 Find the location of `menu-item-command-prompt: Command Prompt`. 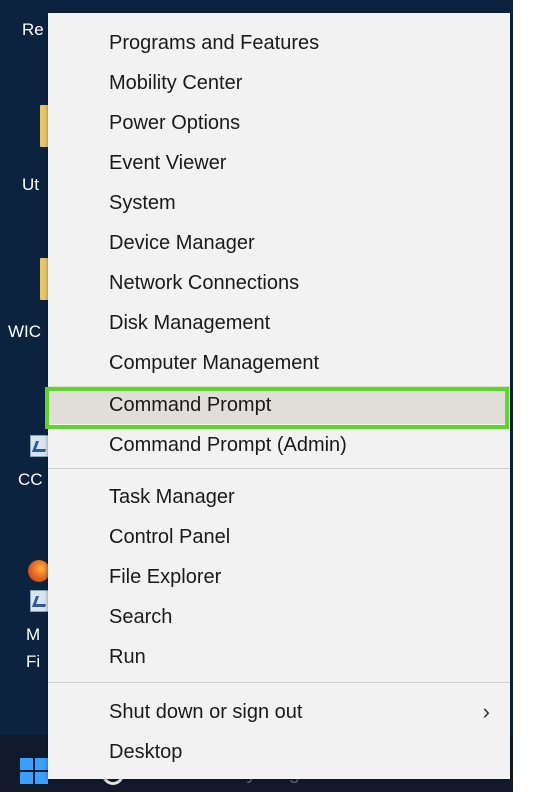

menu-item-command-prompt: Command Prompt is located at coordinates (279, 405).